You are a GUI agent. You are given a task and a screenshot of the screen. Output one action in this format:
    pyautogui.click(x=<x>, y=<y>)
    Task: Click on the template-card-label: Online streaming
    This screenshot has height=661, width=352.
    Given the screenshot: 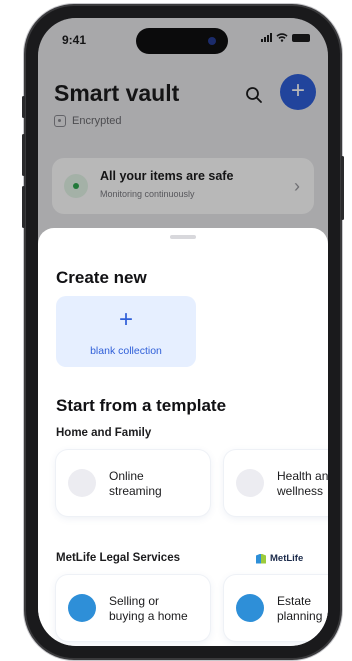 What is the action you would take?
    pyautogui.click(x=135, y=483)
    